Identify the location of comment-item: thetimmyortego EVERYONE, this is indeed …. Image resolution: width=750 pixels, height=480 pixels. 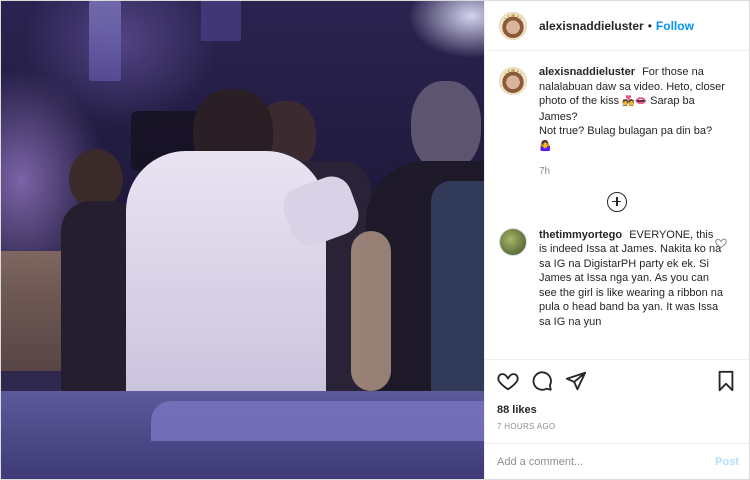
(617, 278).